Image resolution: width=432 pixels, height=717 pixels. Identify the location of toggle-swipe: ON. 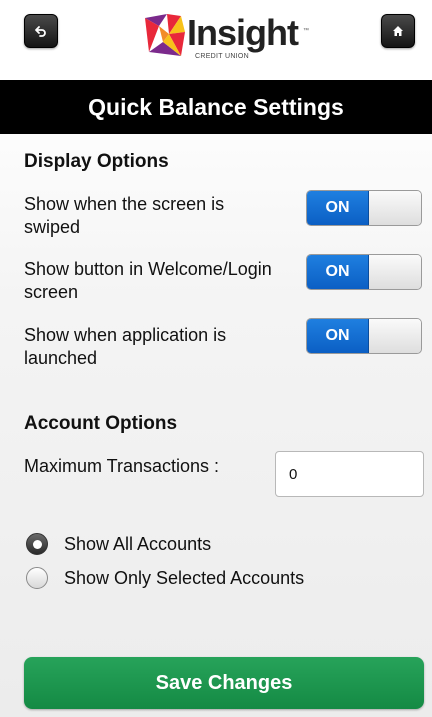
(364, 208).